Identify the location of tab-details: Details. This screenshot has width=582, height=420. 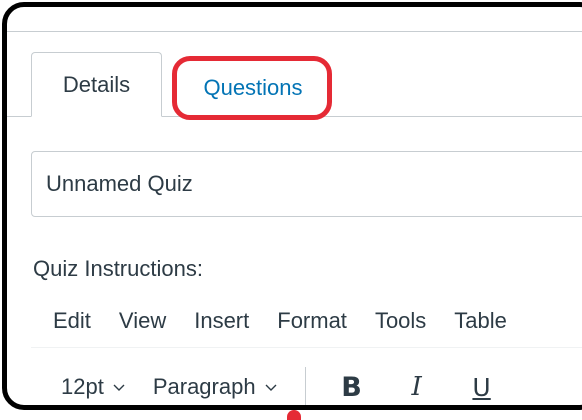
(96, 84).